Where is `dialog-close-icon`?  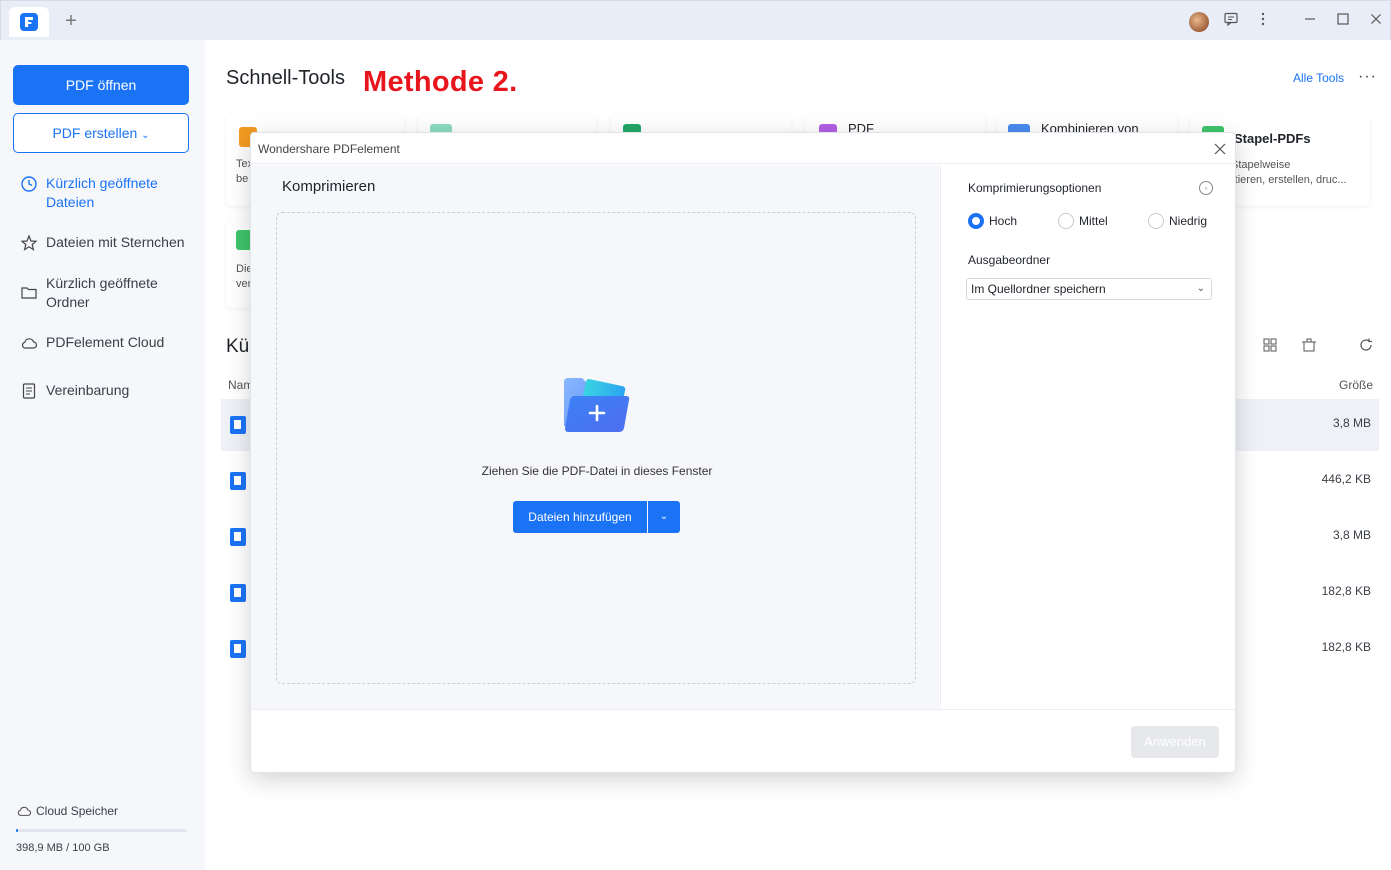 dialog-close-icon is located at coordinates (1220, 150).